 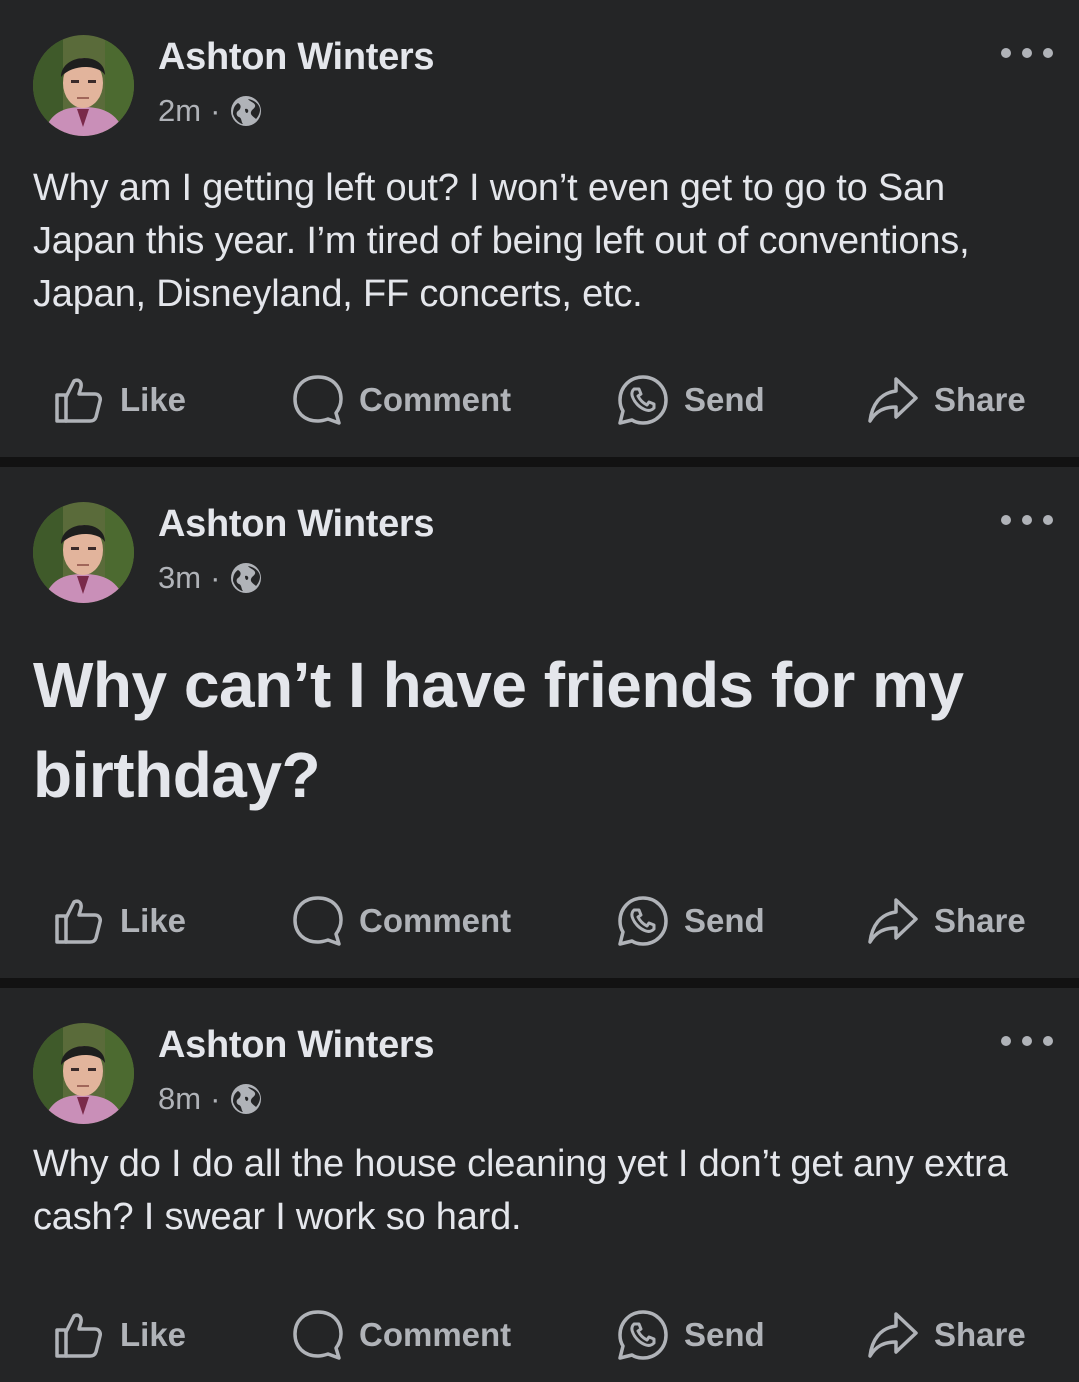 I want to click on post-time: 3m, so click(x=179, y=578).